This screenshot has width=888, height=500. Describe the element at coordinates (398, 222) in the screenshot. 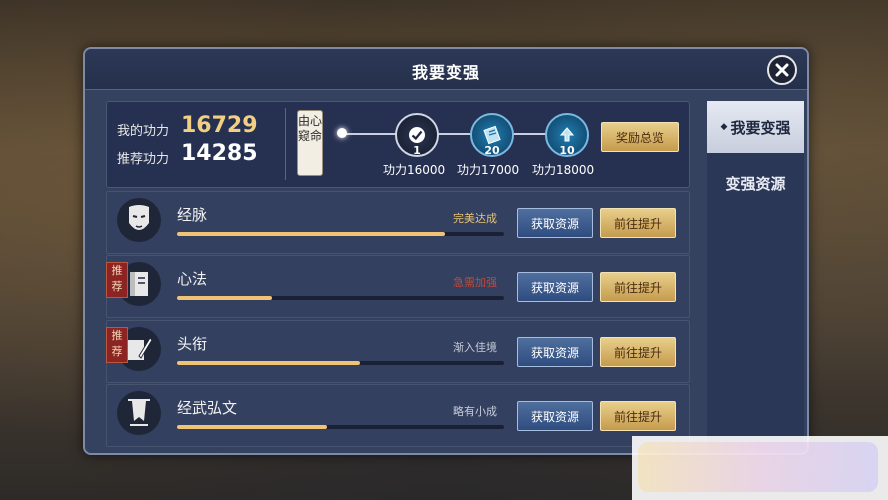

I see `list-item-jingmai: 经脉 完美达成 获取资源 前往提升` at that location.